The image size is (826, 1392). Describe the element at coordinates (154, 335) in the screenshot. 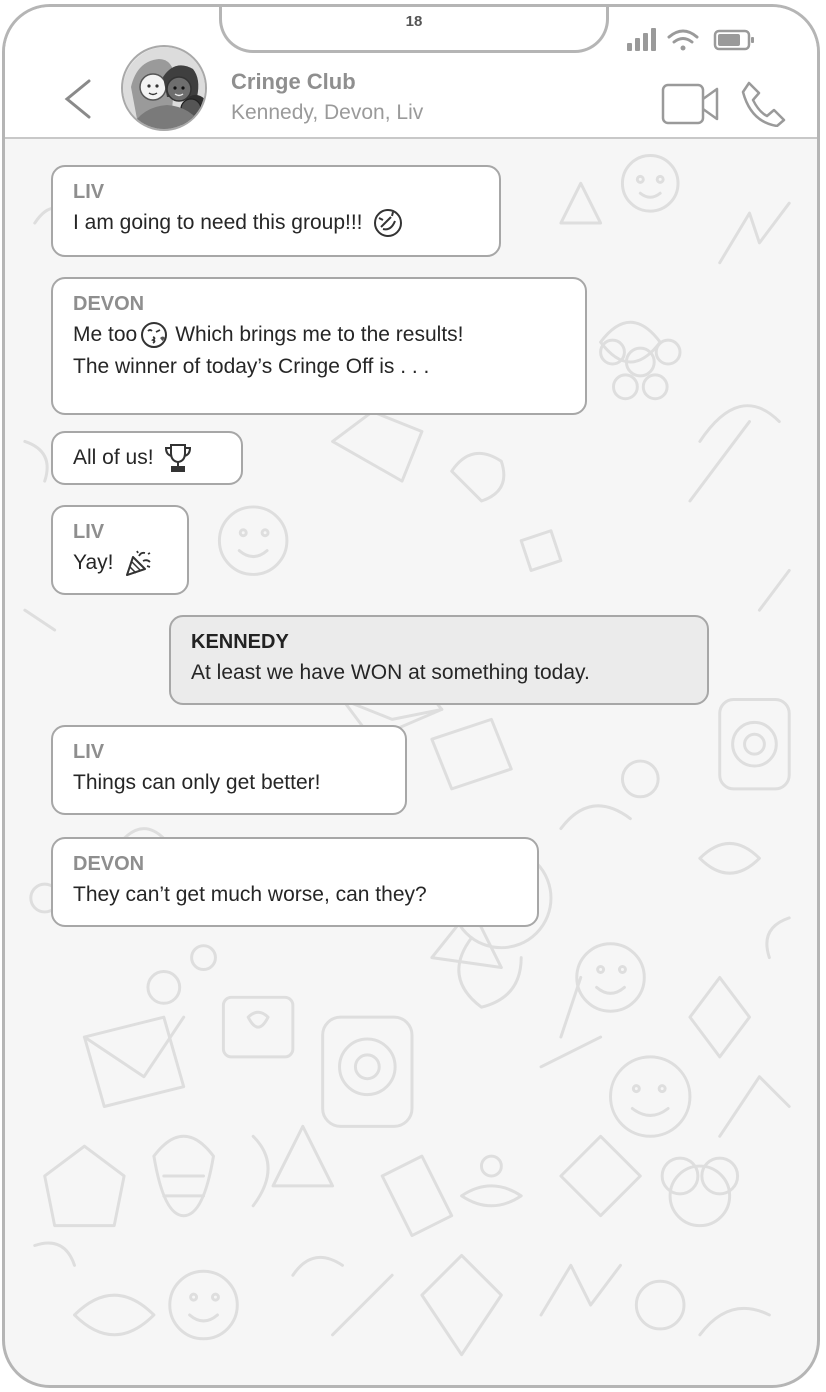

I see `kiss-emoji` at that location.